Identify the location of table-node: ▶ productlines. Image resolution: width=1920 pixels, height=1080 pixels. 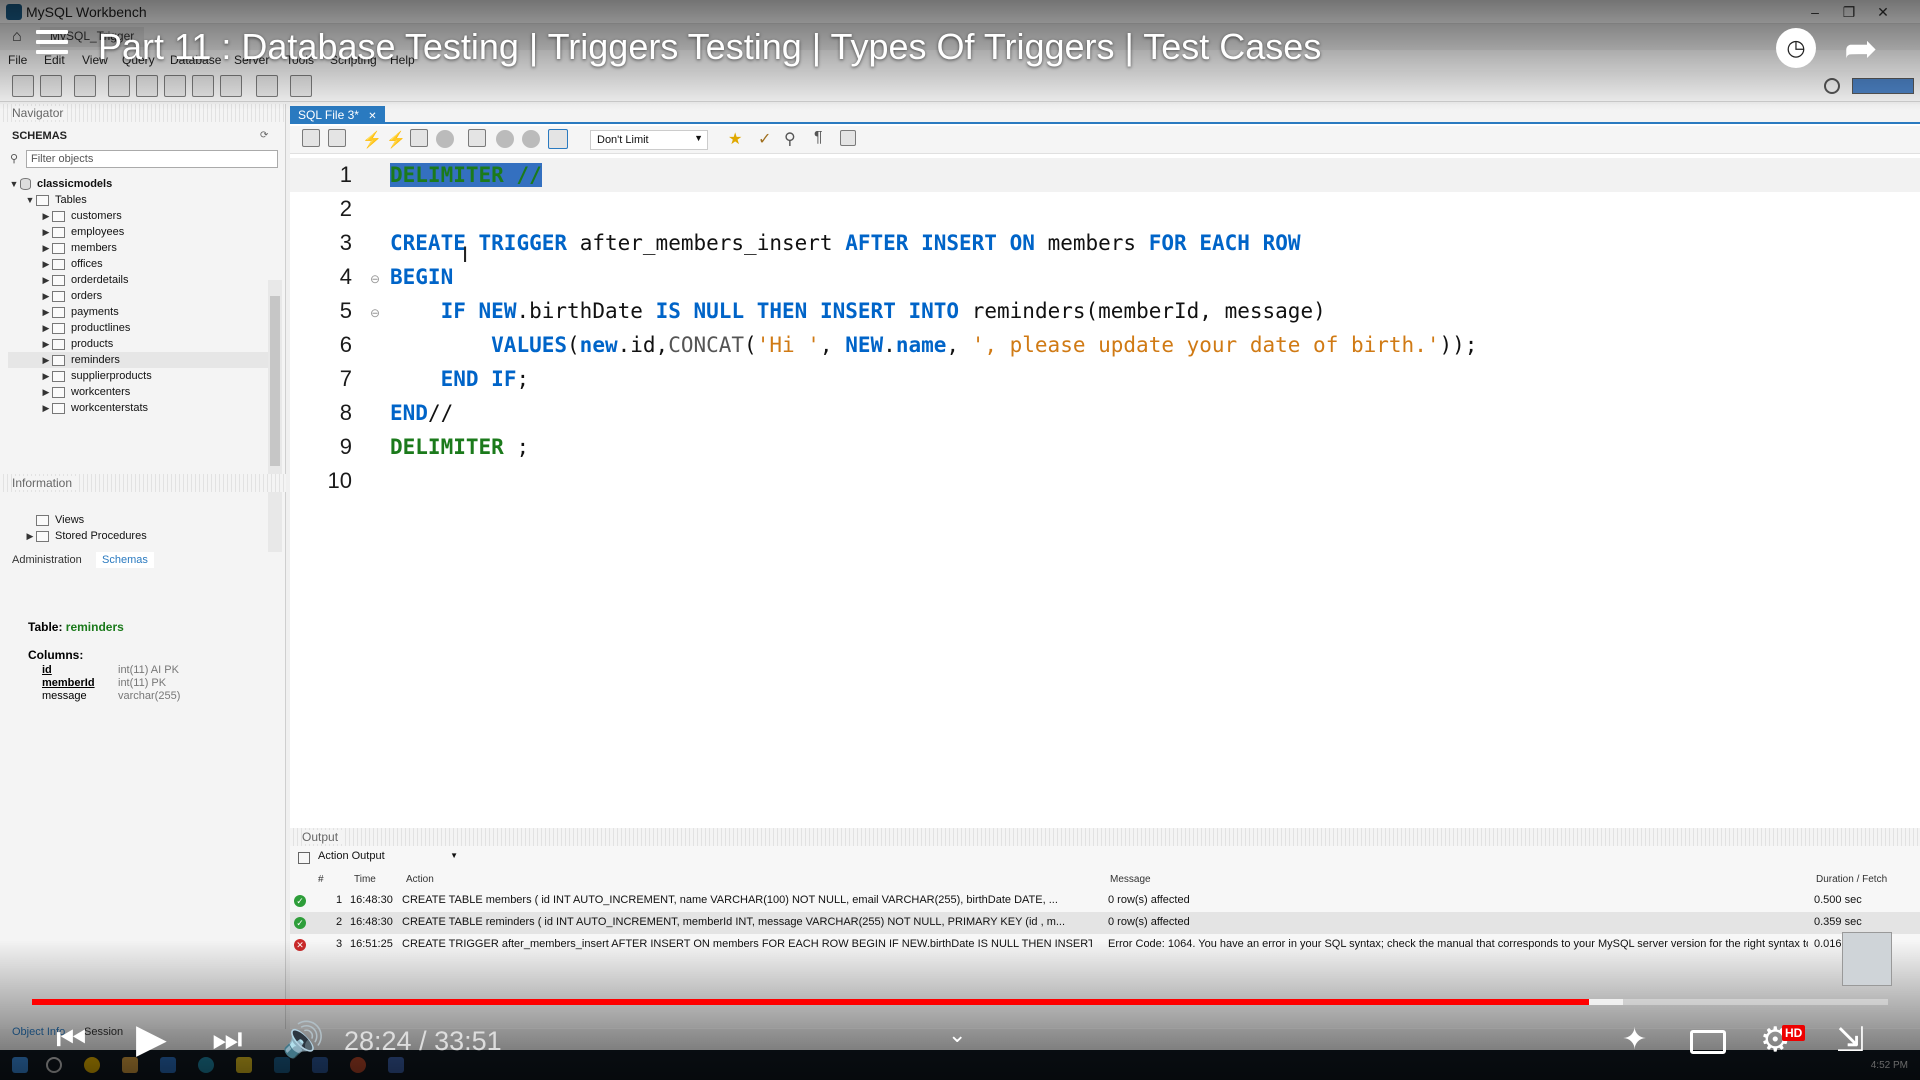
(139, 328).